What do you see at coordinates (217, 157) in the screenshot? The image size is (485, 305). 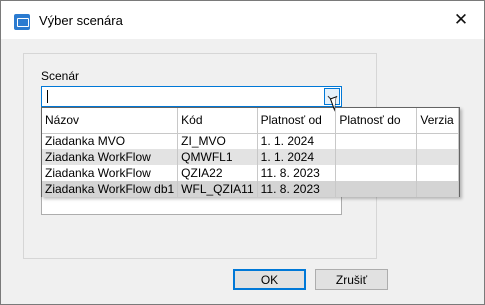 I see `cell-code: QMWFL1` at bounding box center [217, 157].